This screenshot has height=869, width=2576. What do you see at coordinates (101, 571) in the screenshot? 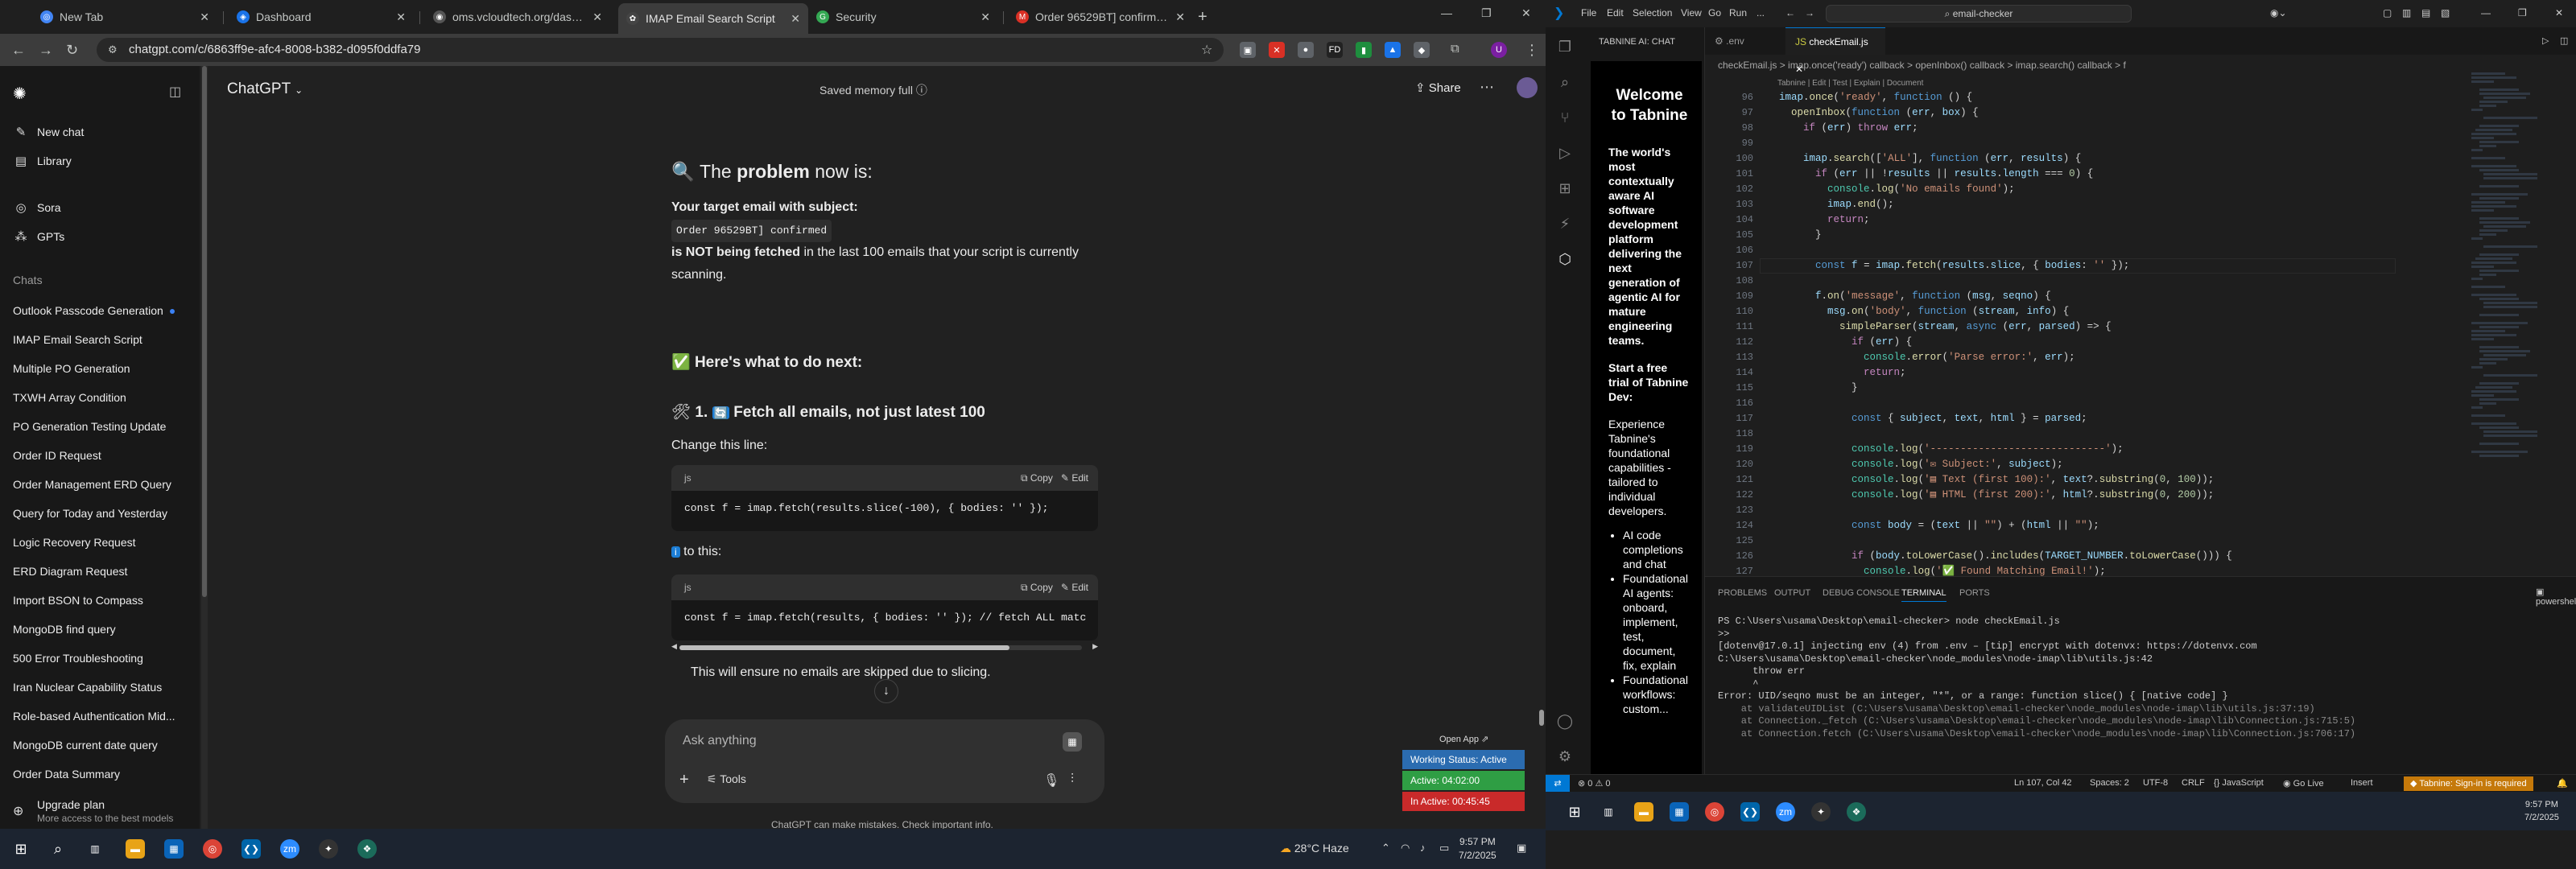
I see `sidebar-chat-item: ERD Diagram Request` at bounding box center [101, 571].